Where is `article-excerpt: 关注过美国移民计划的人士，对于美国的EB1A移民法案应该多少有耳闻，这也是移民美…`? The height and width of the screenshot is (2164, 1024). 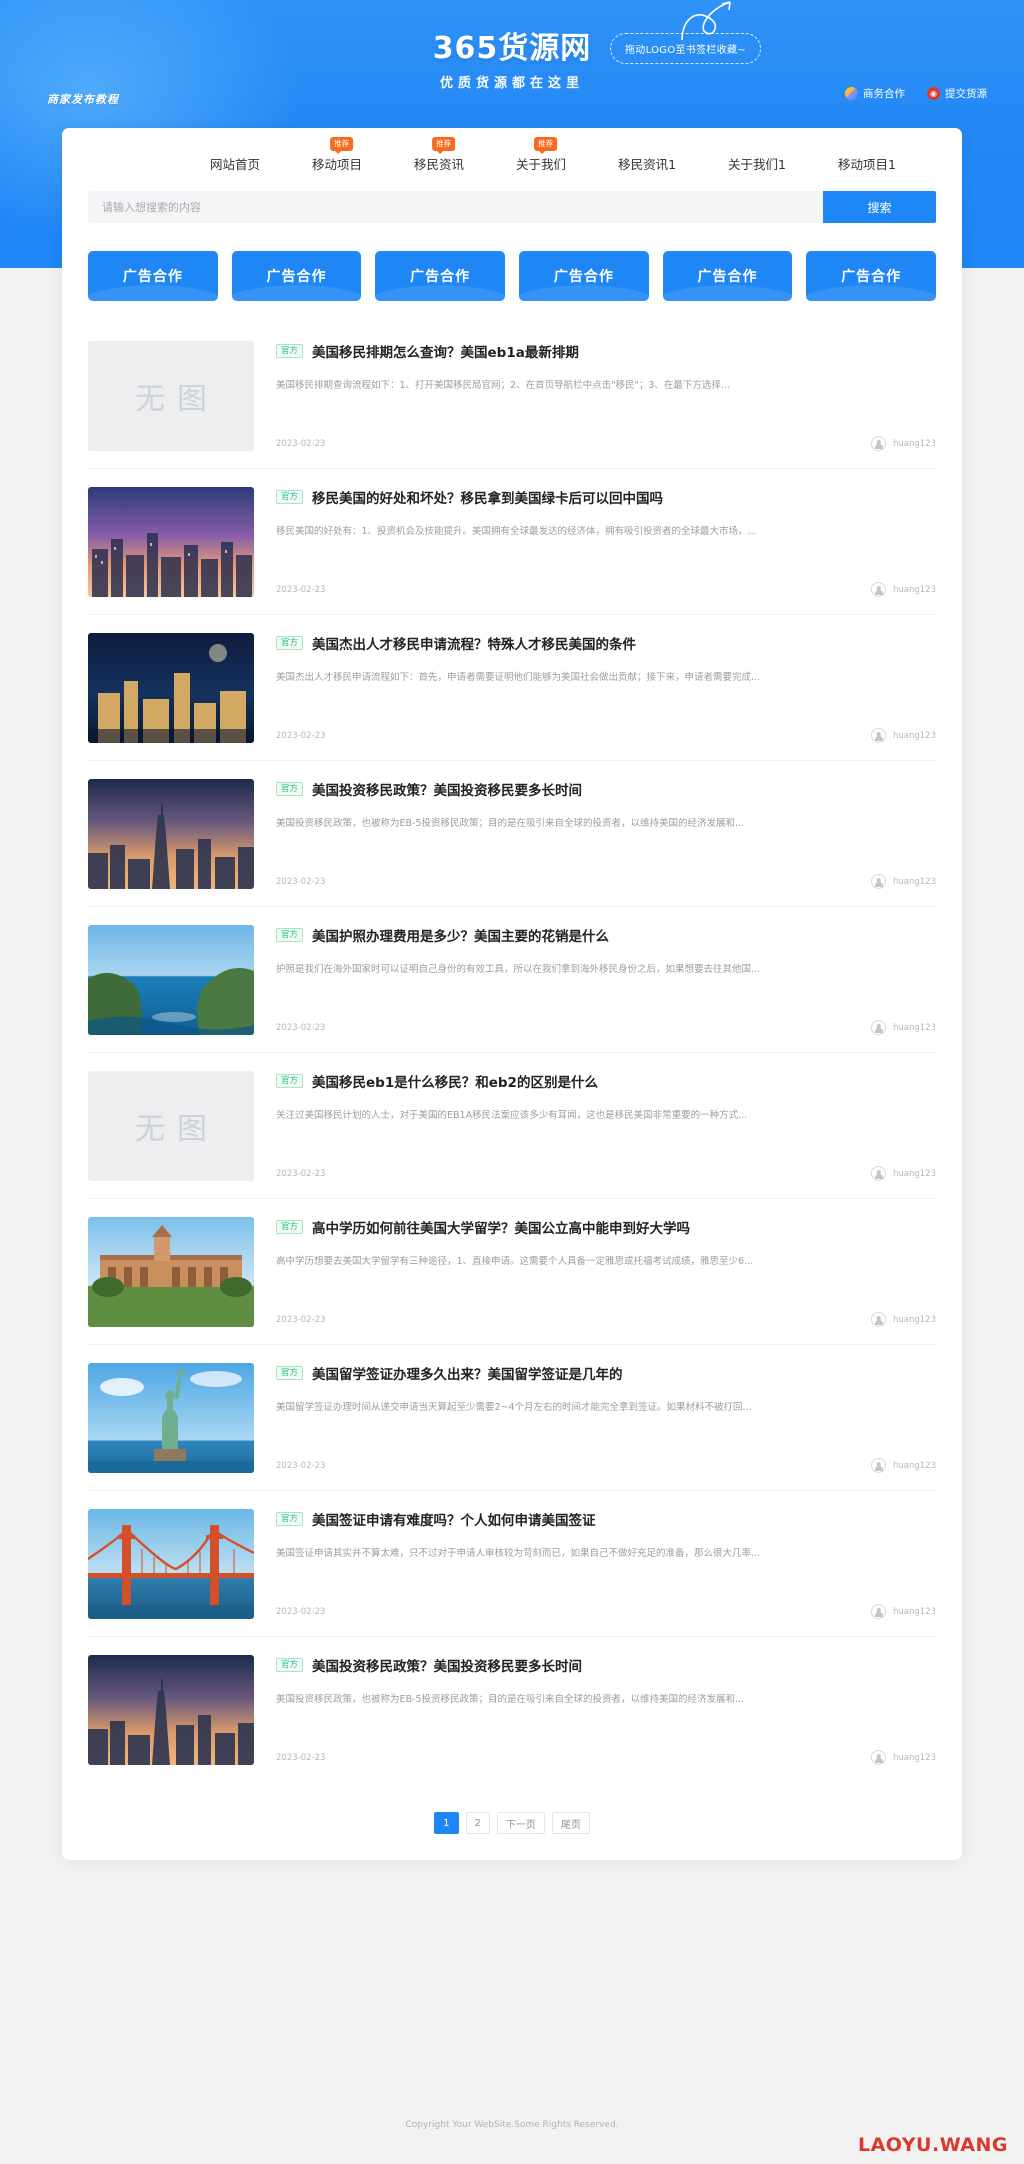
article-excerpt: 关注过美国移民计划的人士，对于美国的EB1A移民法案应该多少有耳闻，这也是移民美… is located at coordinates (512, 1115).